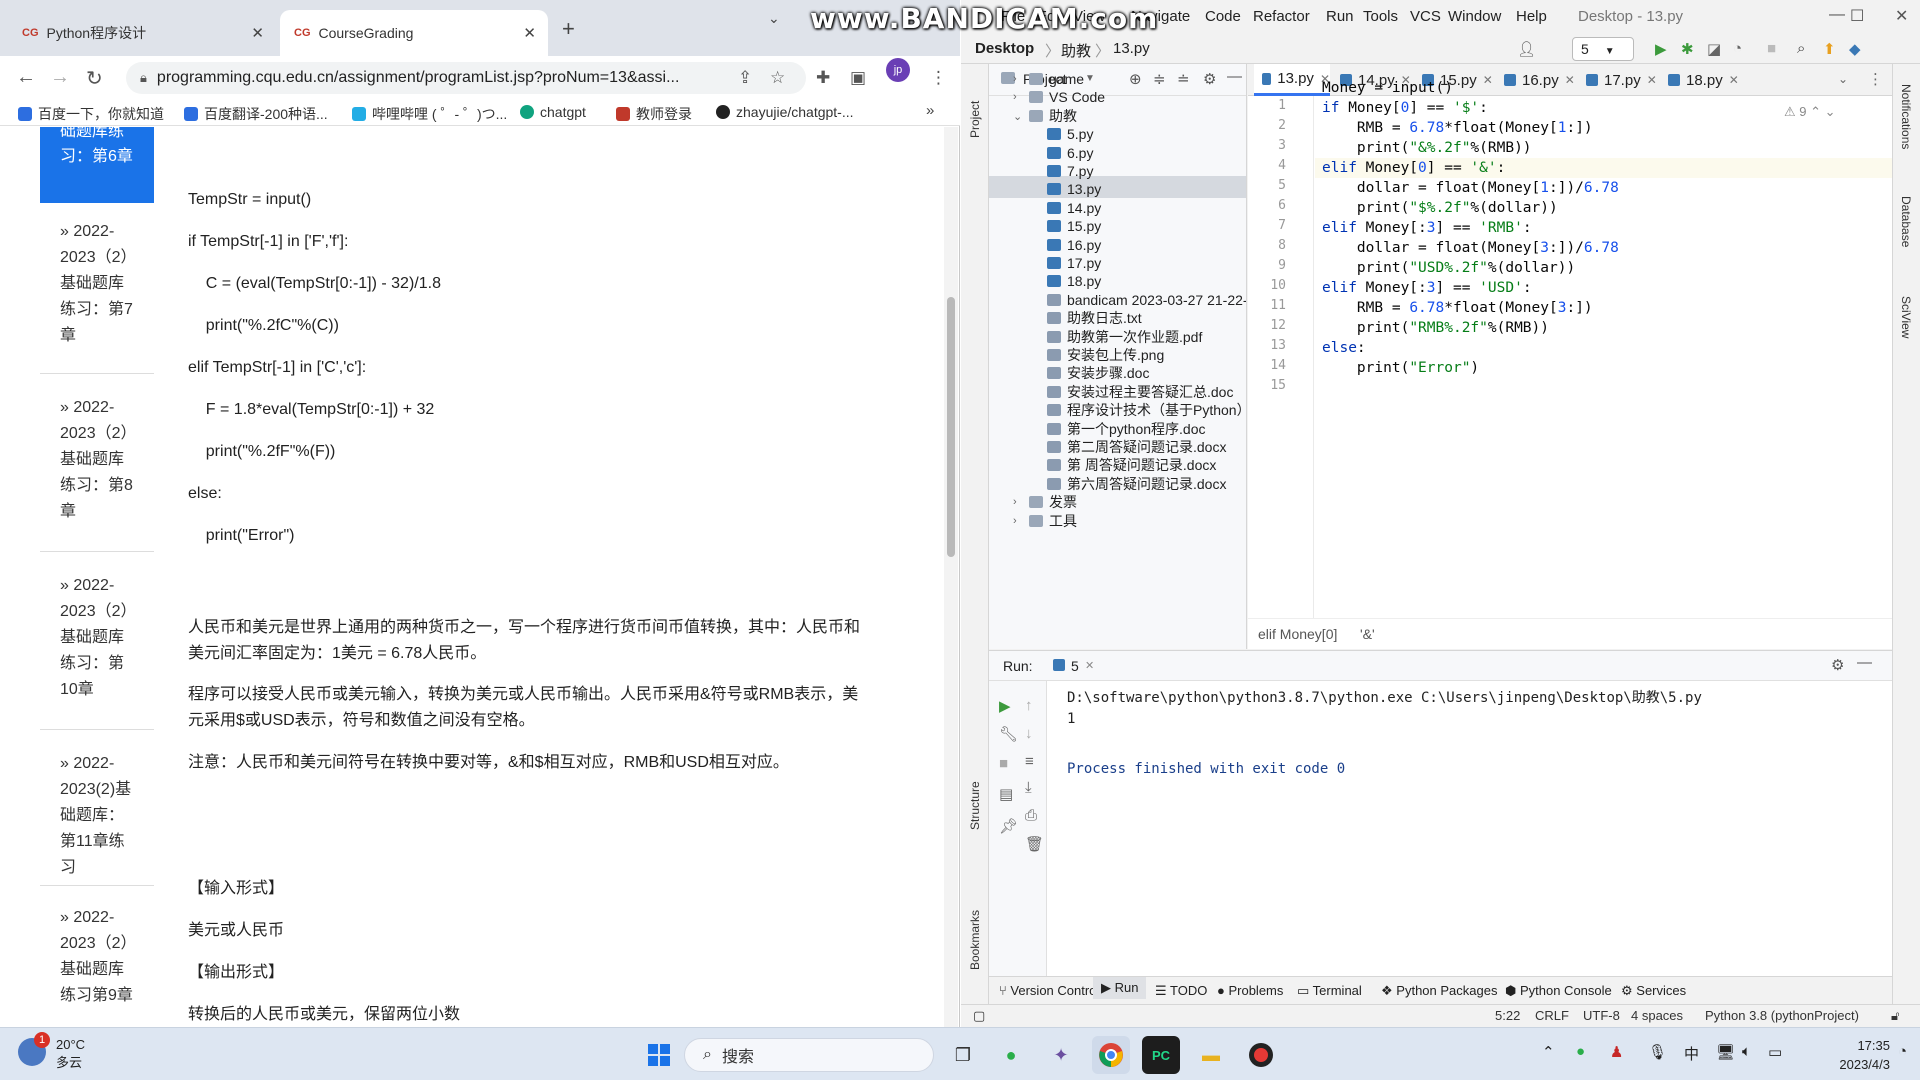 The image size is (1920, 1080). Describe the element at coordinates (88, 816) in the screenshot. I see `sidebar-item-ch11: » 2022-2023(2)基础题库：第11章练习` at that location.